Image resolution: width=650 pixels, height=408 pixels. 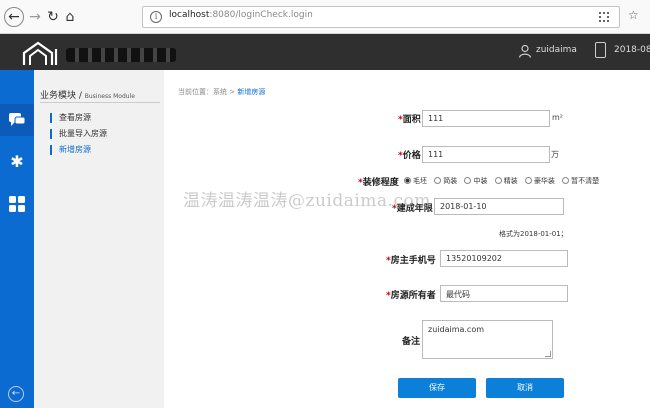 I want to click on cancel-button: 取消, so click(x=525, y=388).